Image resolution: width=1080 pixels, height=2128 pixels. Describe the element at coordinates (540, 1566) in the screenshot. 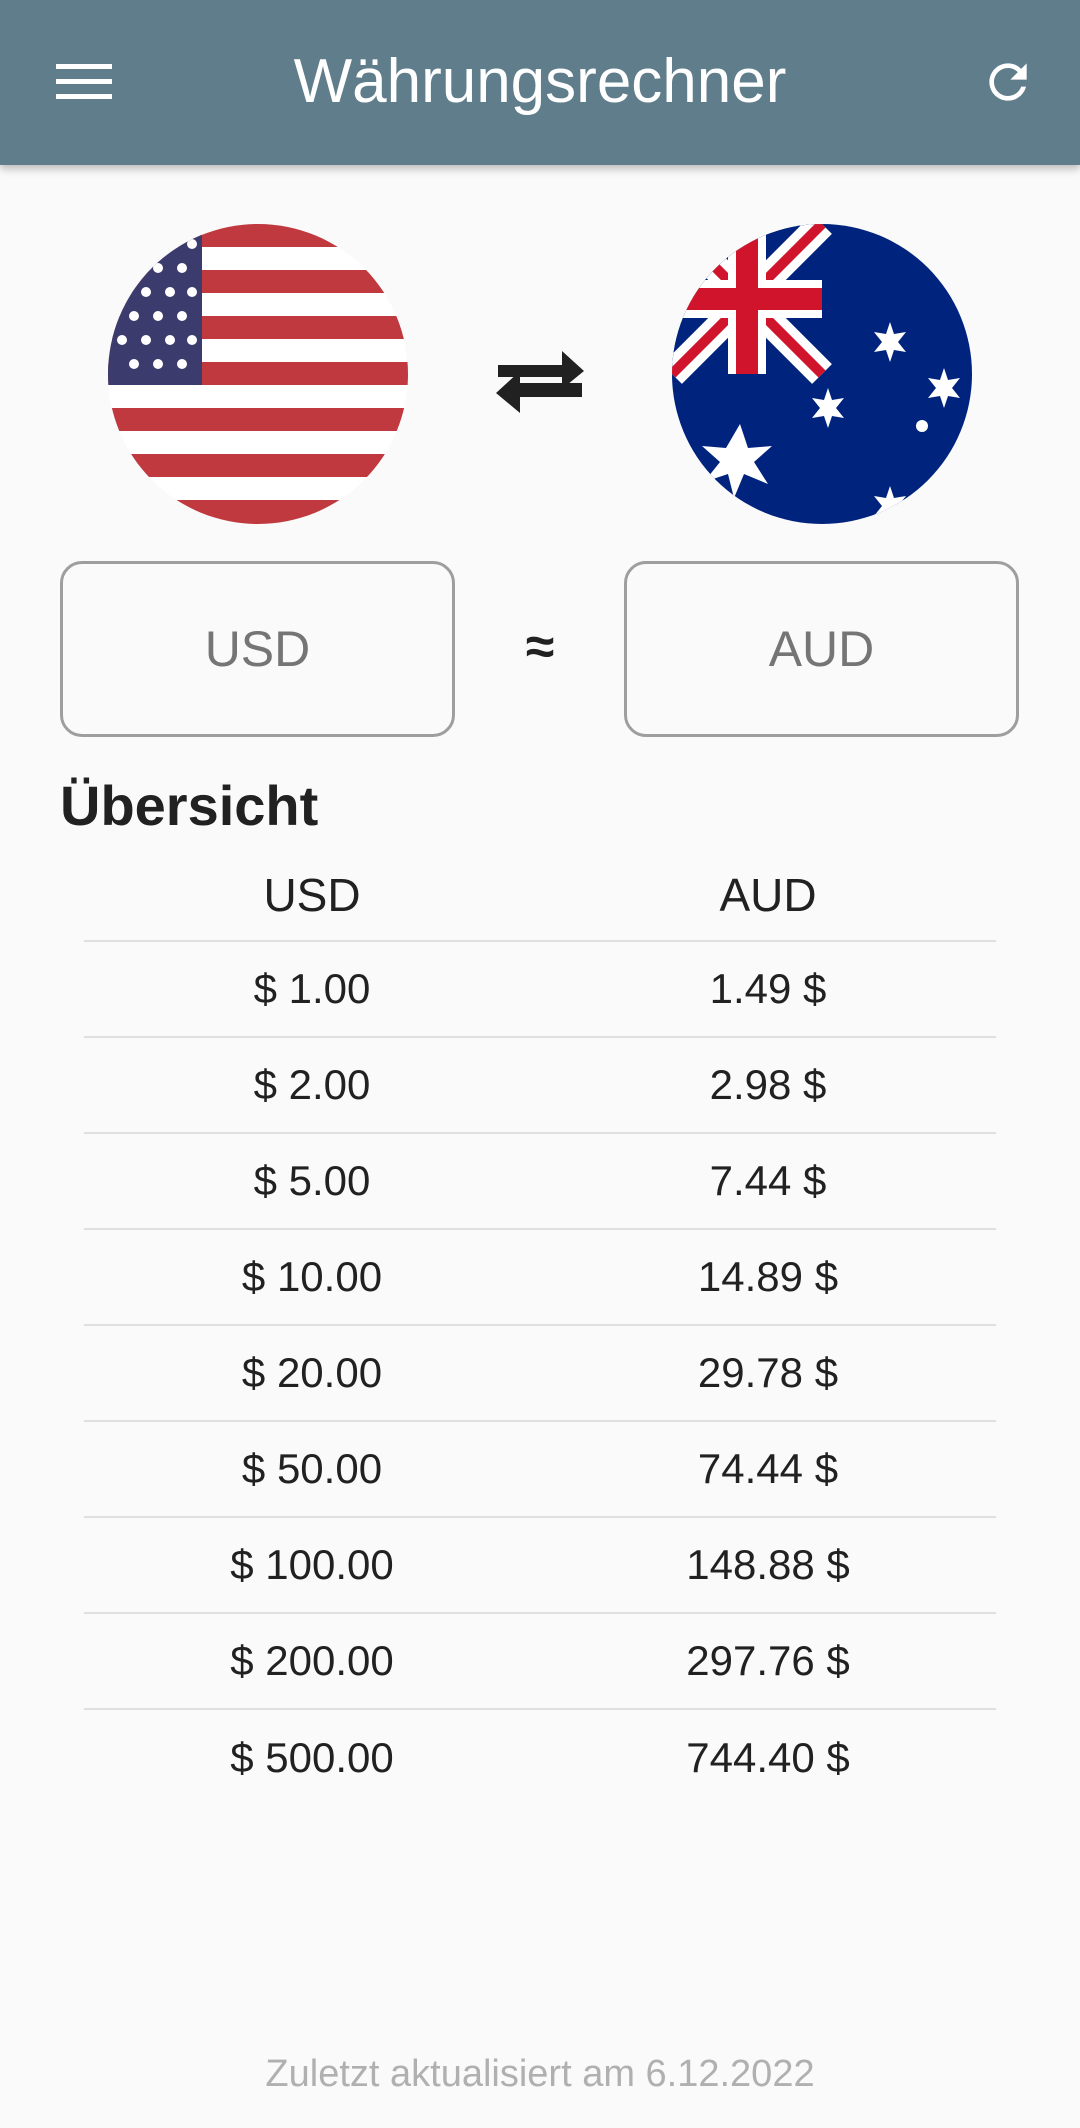

I see `table-row: $ 100.00 148.88 $` at that location.